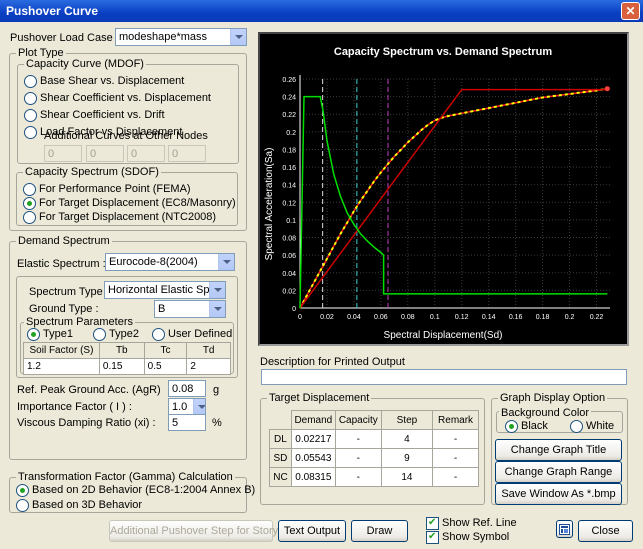 Image resolution: width=643 pixels, height=549 pixels. What do you see at coordinates (170, 262) in the screenshot?
I see `elastic-spectrum-select: Eurocode-8(2004)` at bounding box center [170, 262].